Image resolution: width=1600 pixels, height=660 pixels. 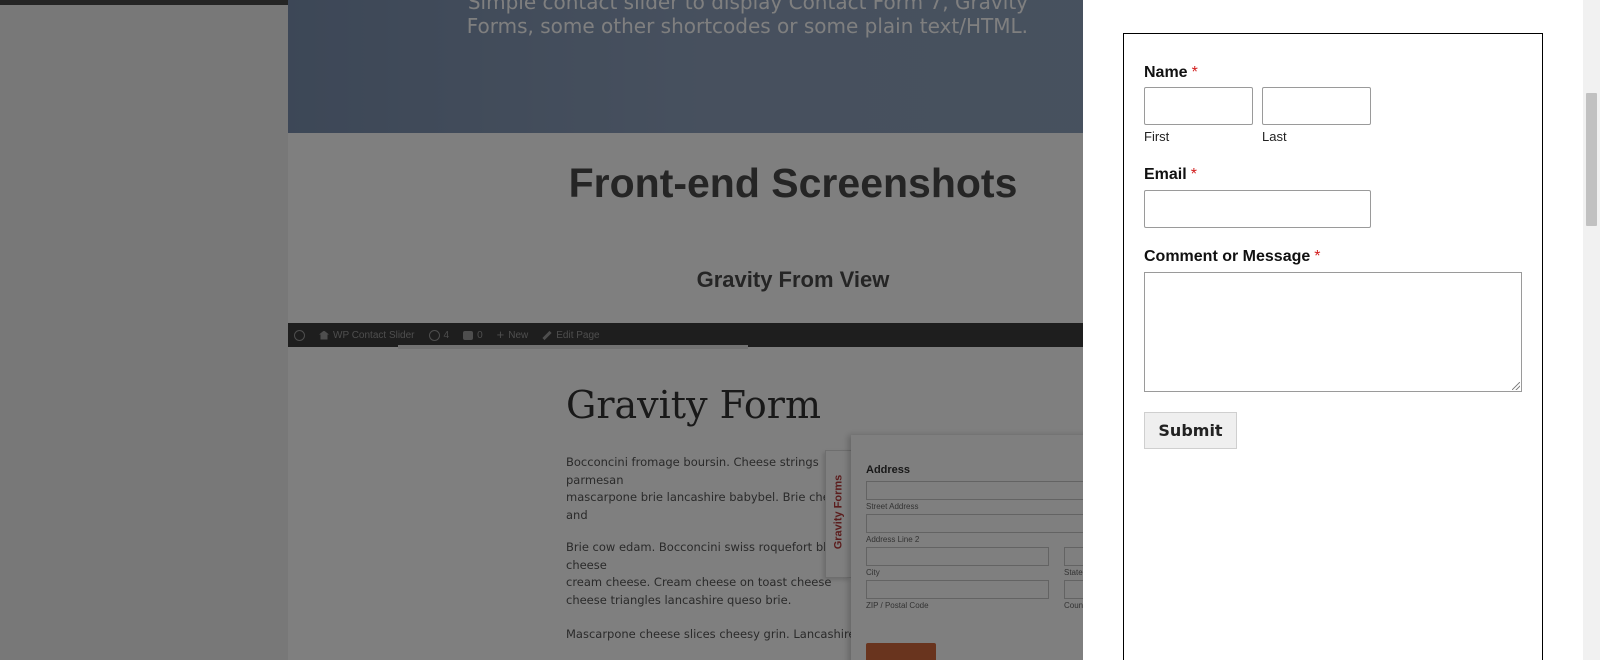 What do you see at coordinates (1316, 106) in the screenshot?
I see `last-name-input` at bounding box center [1316, 106].